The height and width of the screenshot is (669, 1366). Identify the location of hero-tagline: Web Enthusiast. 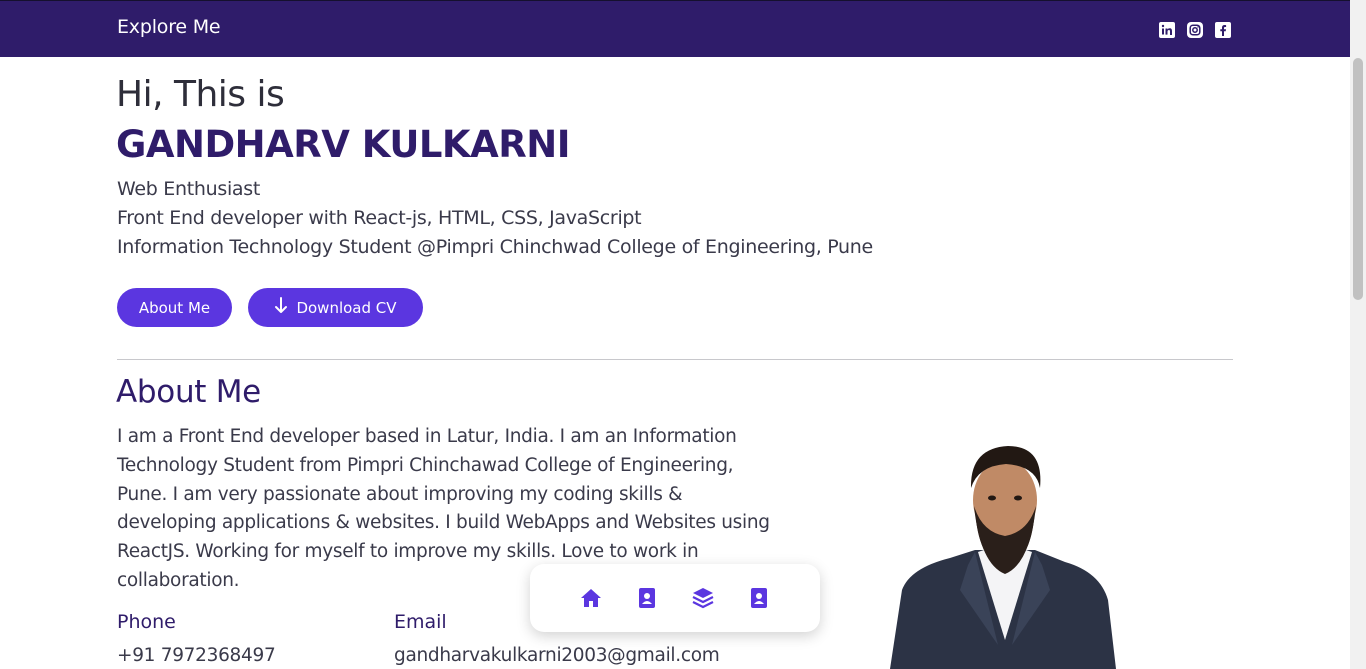
(189, 189).